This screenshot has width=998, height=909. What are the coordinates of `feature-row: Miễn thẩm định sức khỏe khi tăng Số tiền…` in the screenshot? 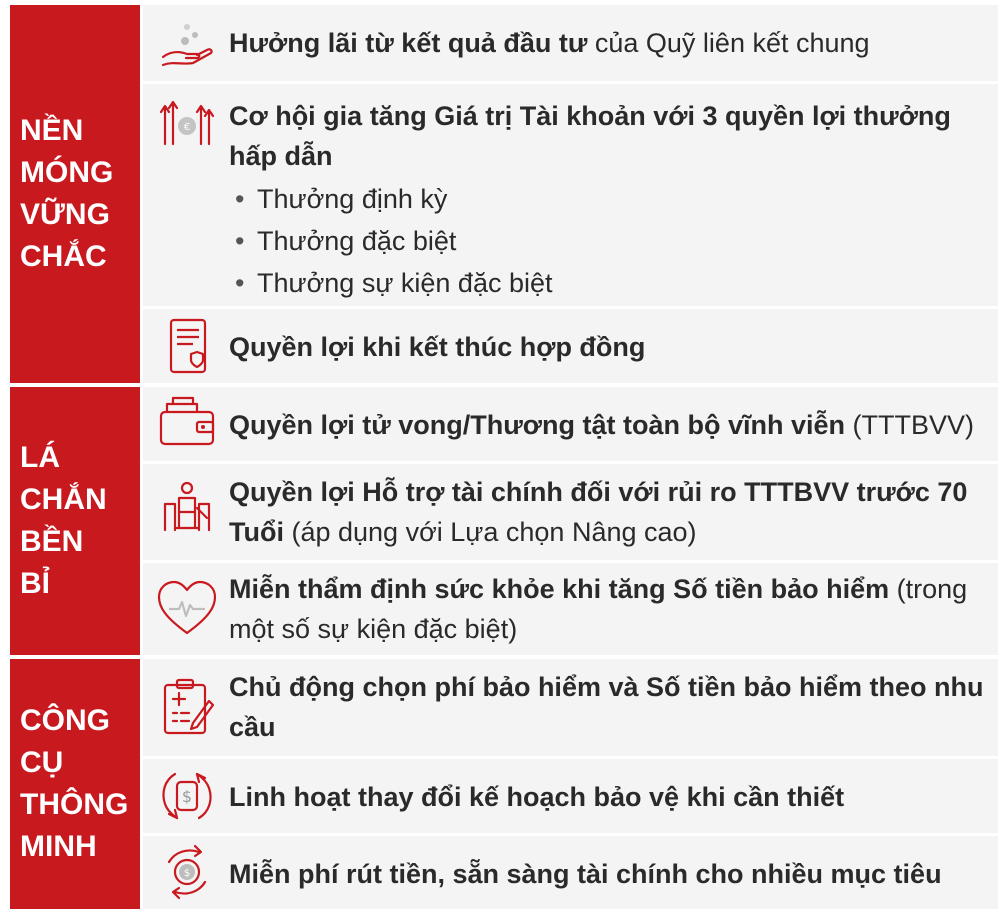 It's located at (570, 609).